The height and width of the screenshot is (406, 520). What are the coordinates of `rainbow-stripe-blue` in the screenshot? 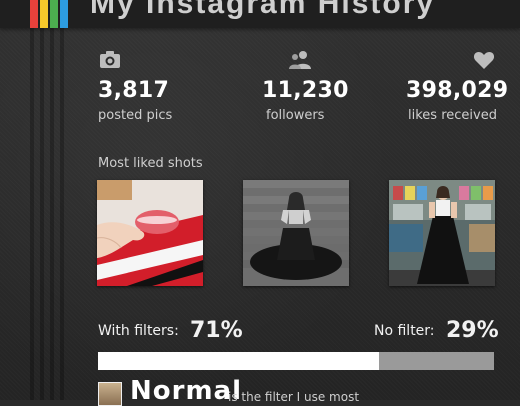 It's located at (64, 14).